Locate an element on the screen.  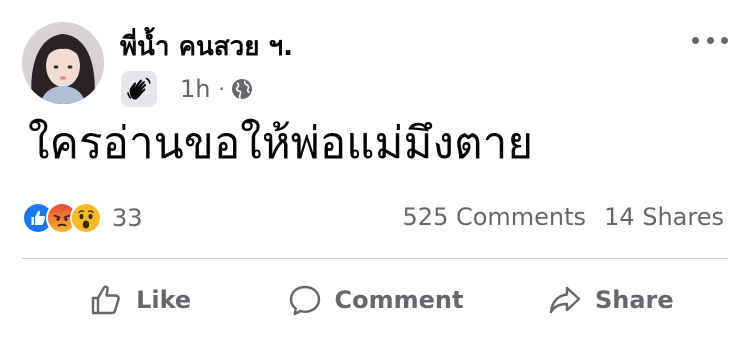
waving-hand-icon is located at coordinates (139, 88).